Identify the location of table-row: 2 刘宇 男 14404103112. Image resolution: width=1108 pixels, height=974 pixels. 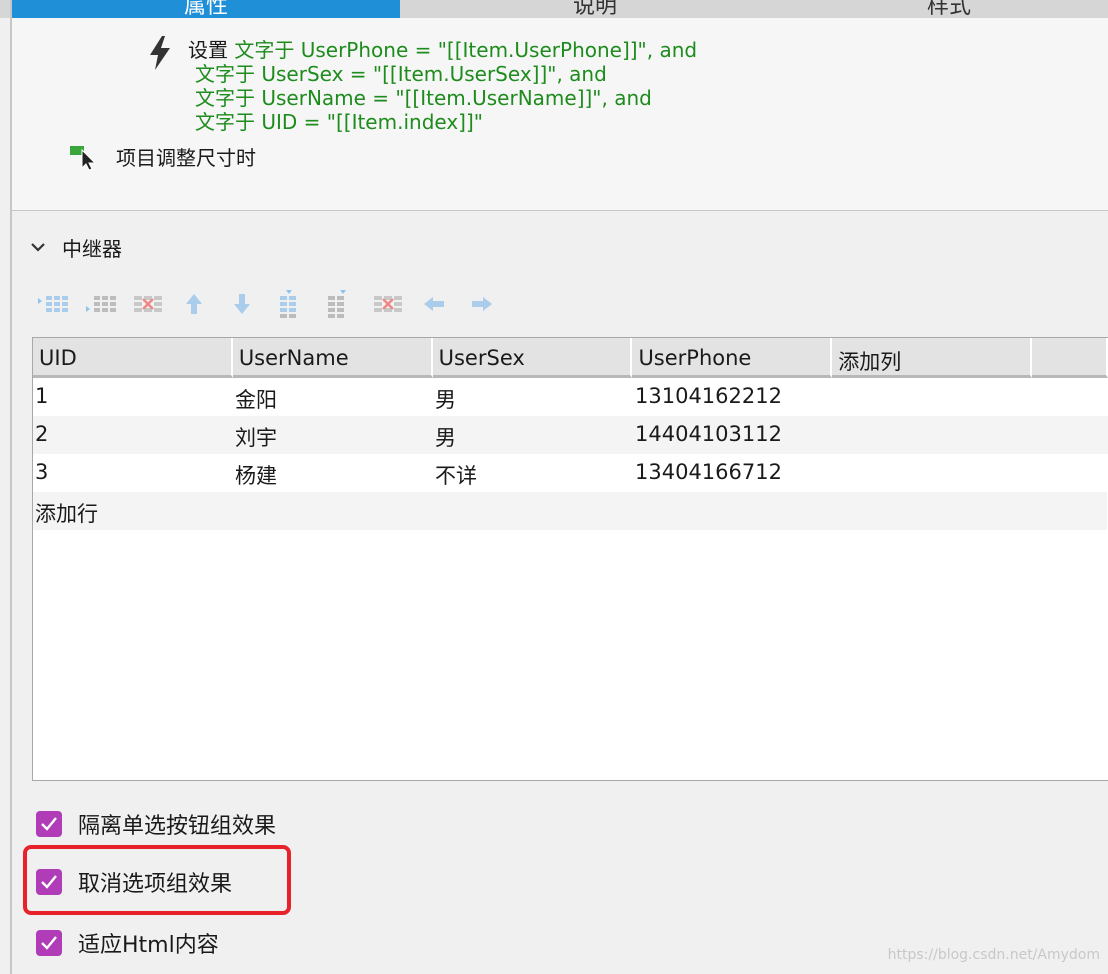
(570, 435).